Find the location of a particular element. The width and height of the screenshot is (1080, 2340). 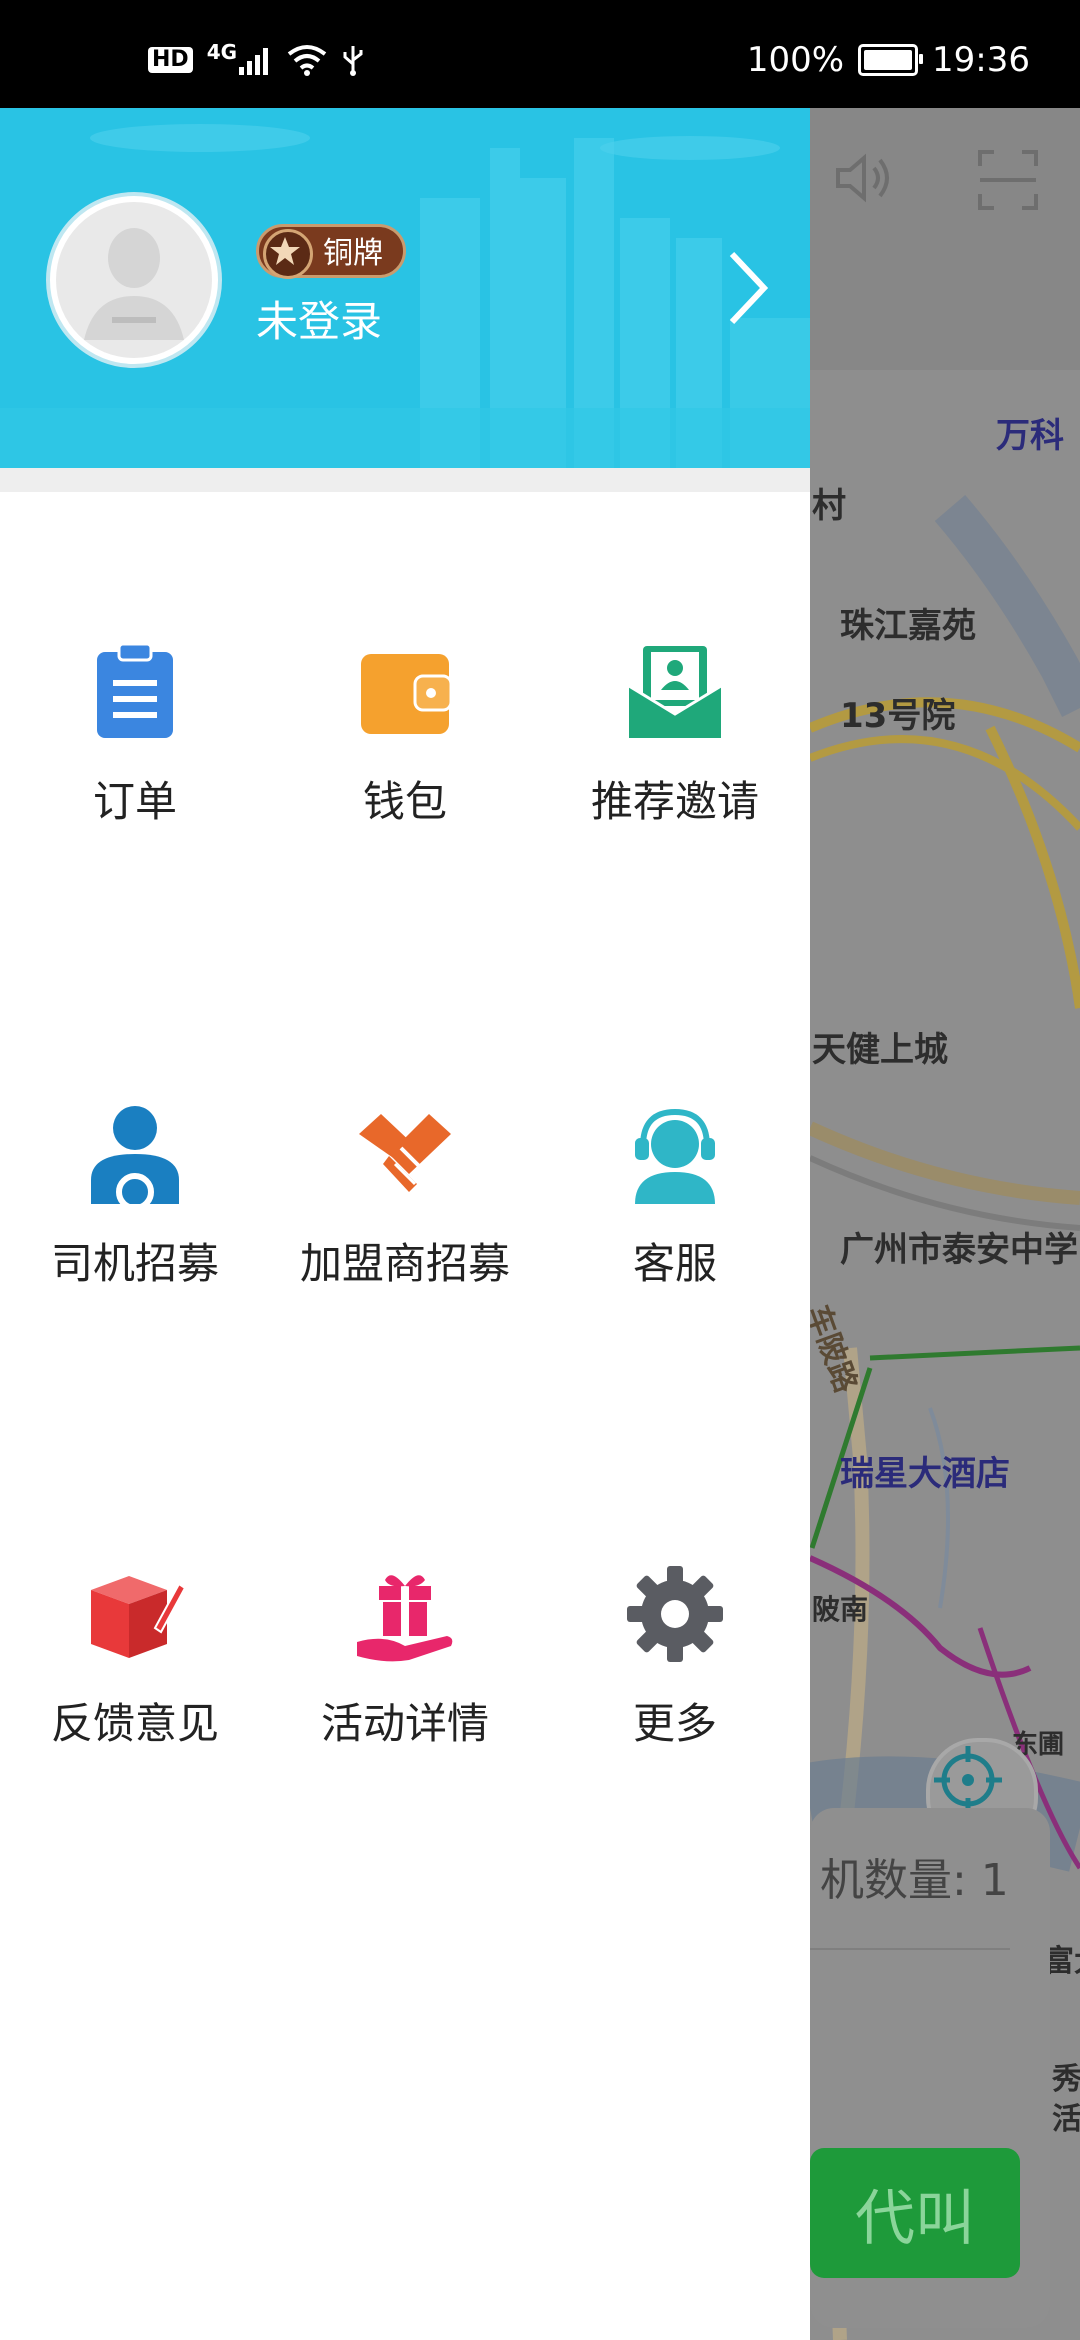

menu-item-wallet: 钱包 is located at coordinates (405, 735).